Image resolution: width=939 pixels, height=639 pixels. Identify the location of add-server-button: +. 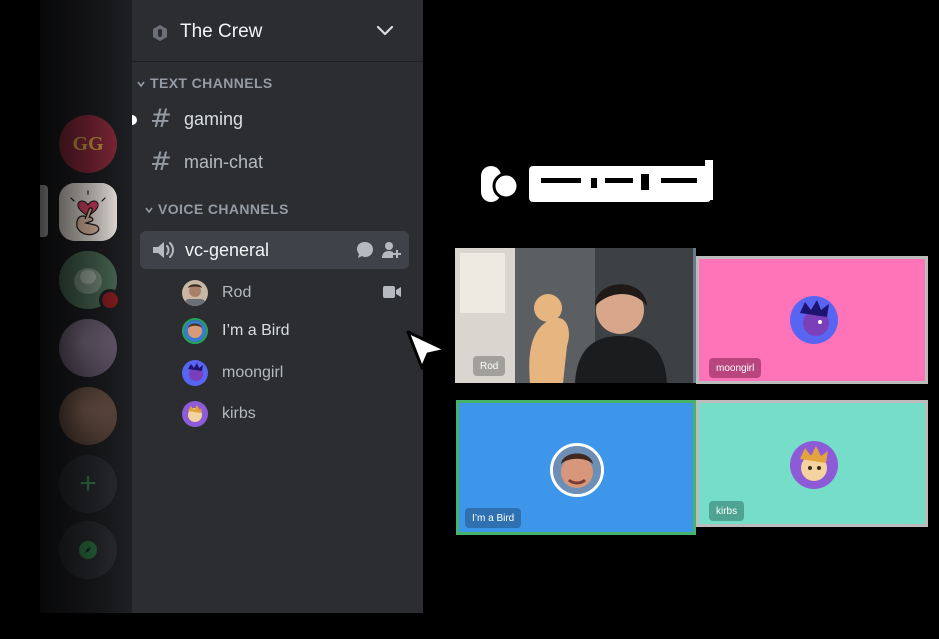
(88, 484).